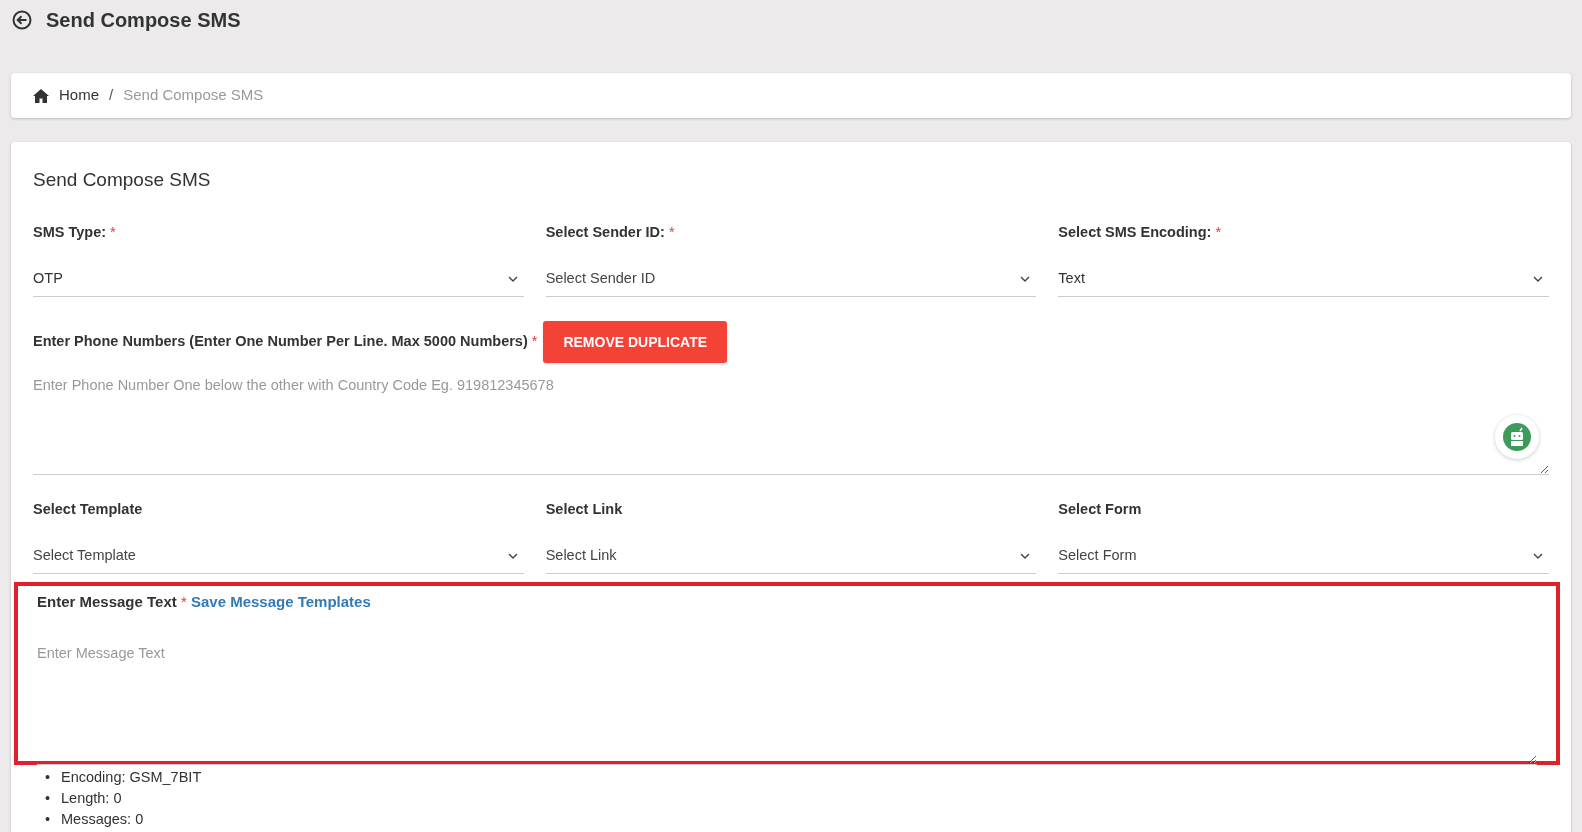 This screenshot has height=832, width=1582. I want to click on remove-duplicate-button: REMOVE DUPLICATE, so click(635, 342).